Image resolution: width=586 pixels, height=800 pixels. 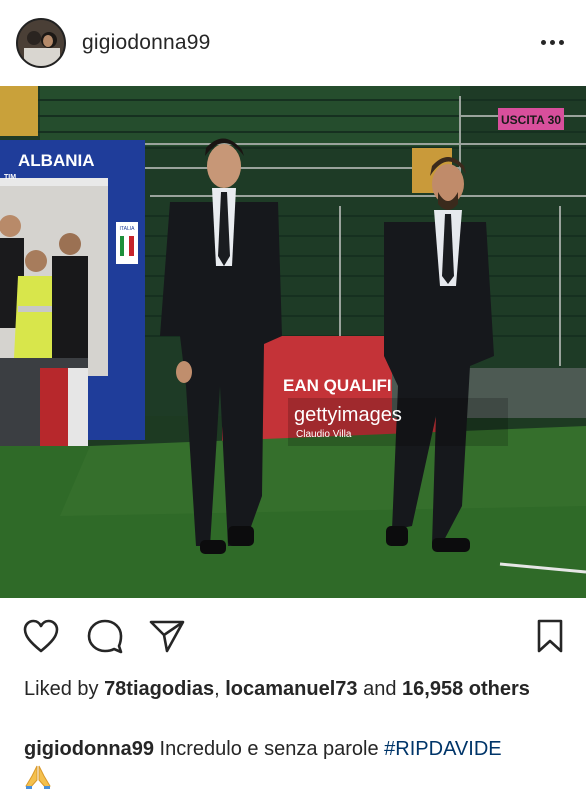 I want to click on badge-text: ITALIA, so click(x=128, y=229).